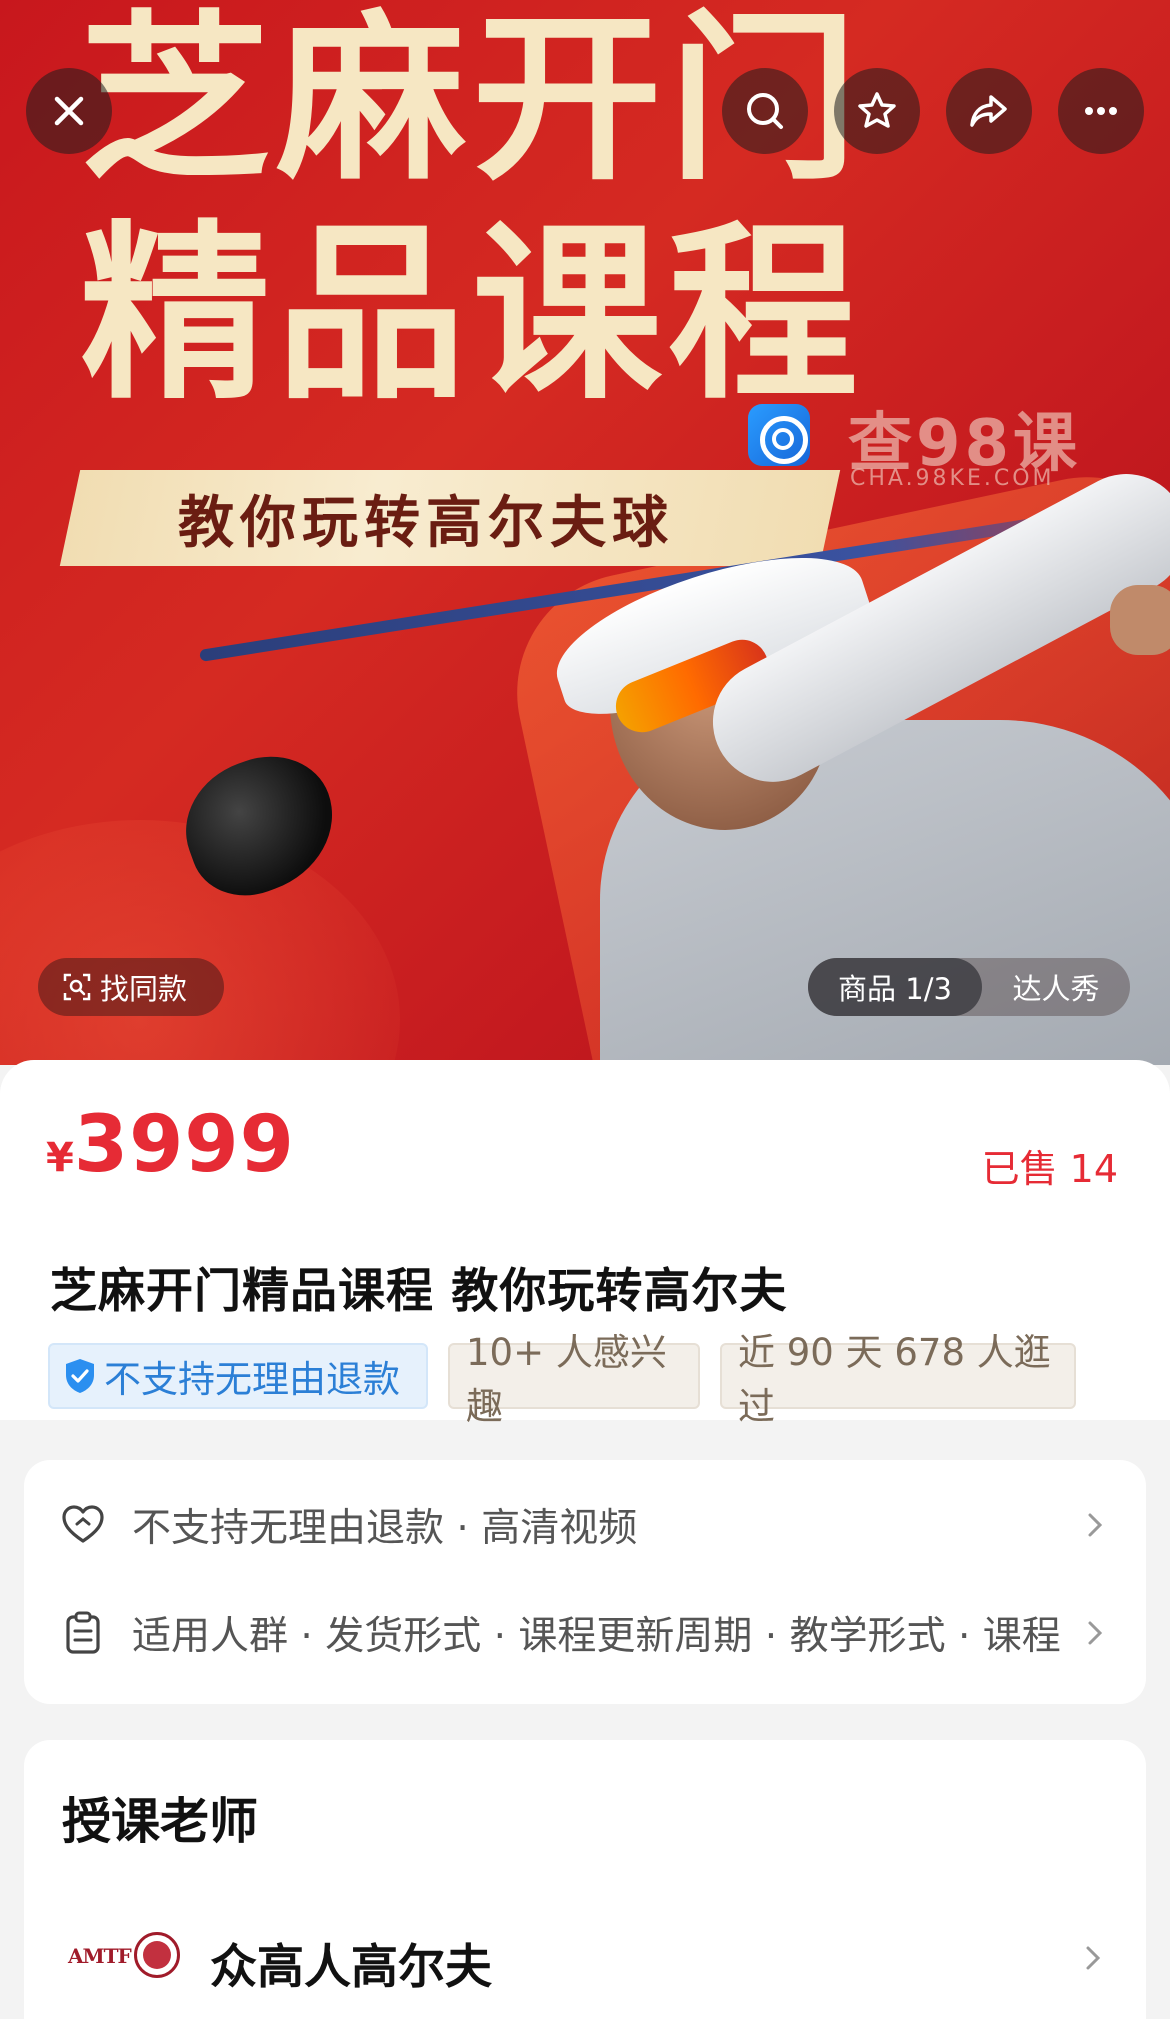 This screenshot has height=2019, width=1170. What do you see at coordinates (898, 1379) in the screenshot?
I see `visits-tag: 近 90 天 678 人逛过` at bounding box center [898, 1379].